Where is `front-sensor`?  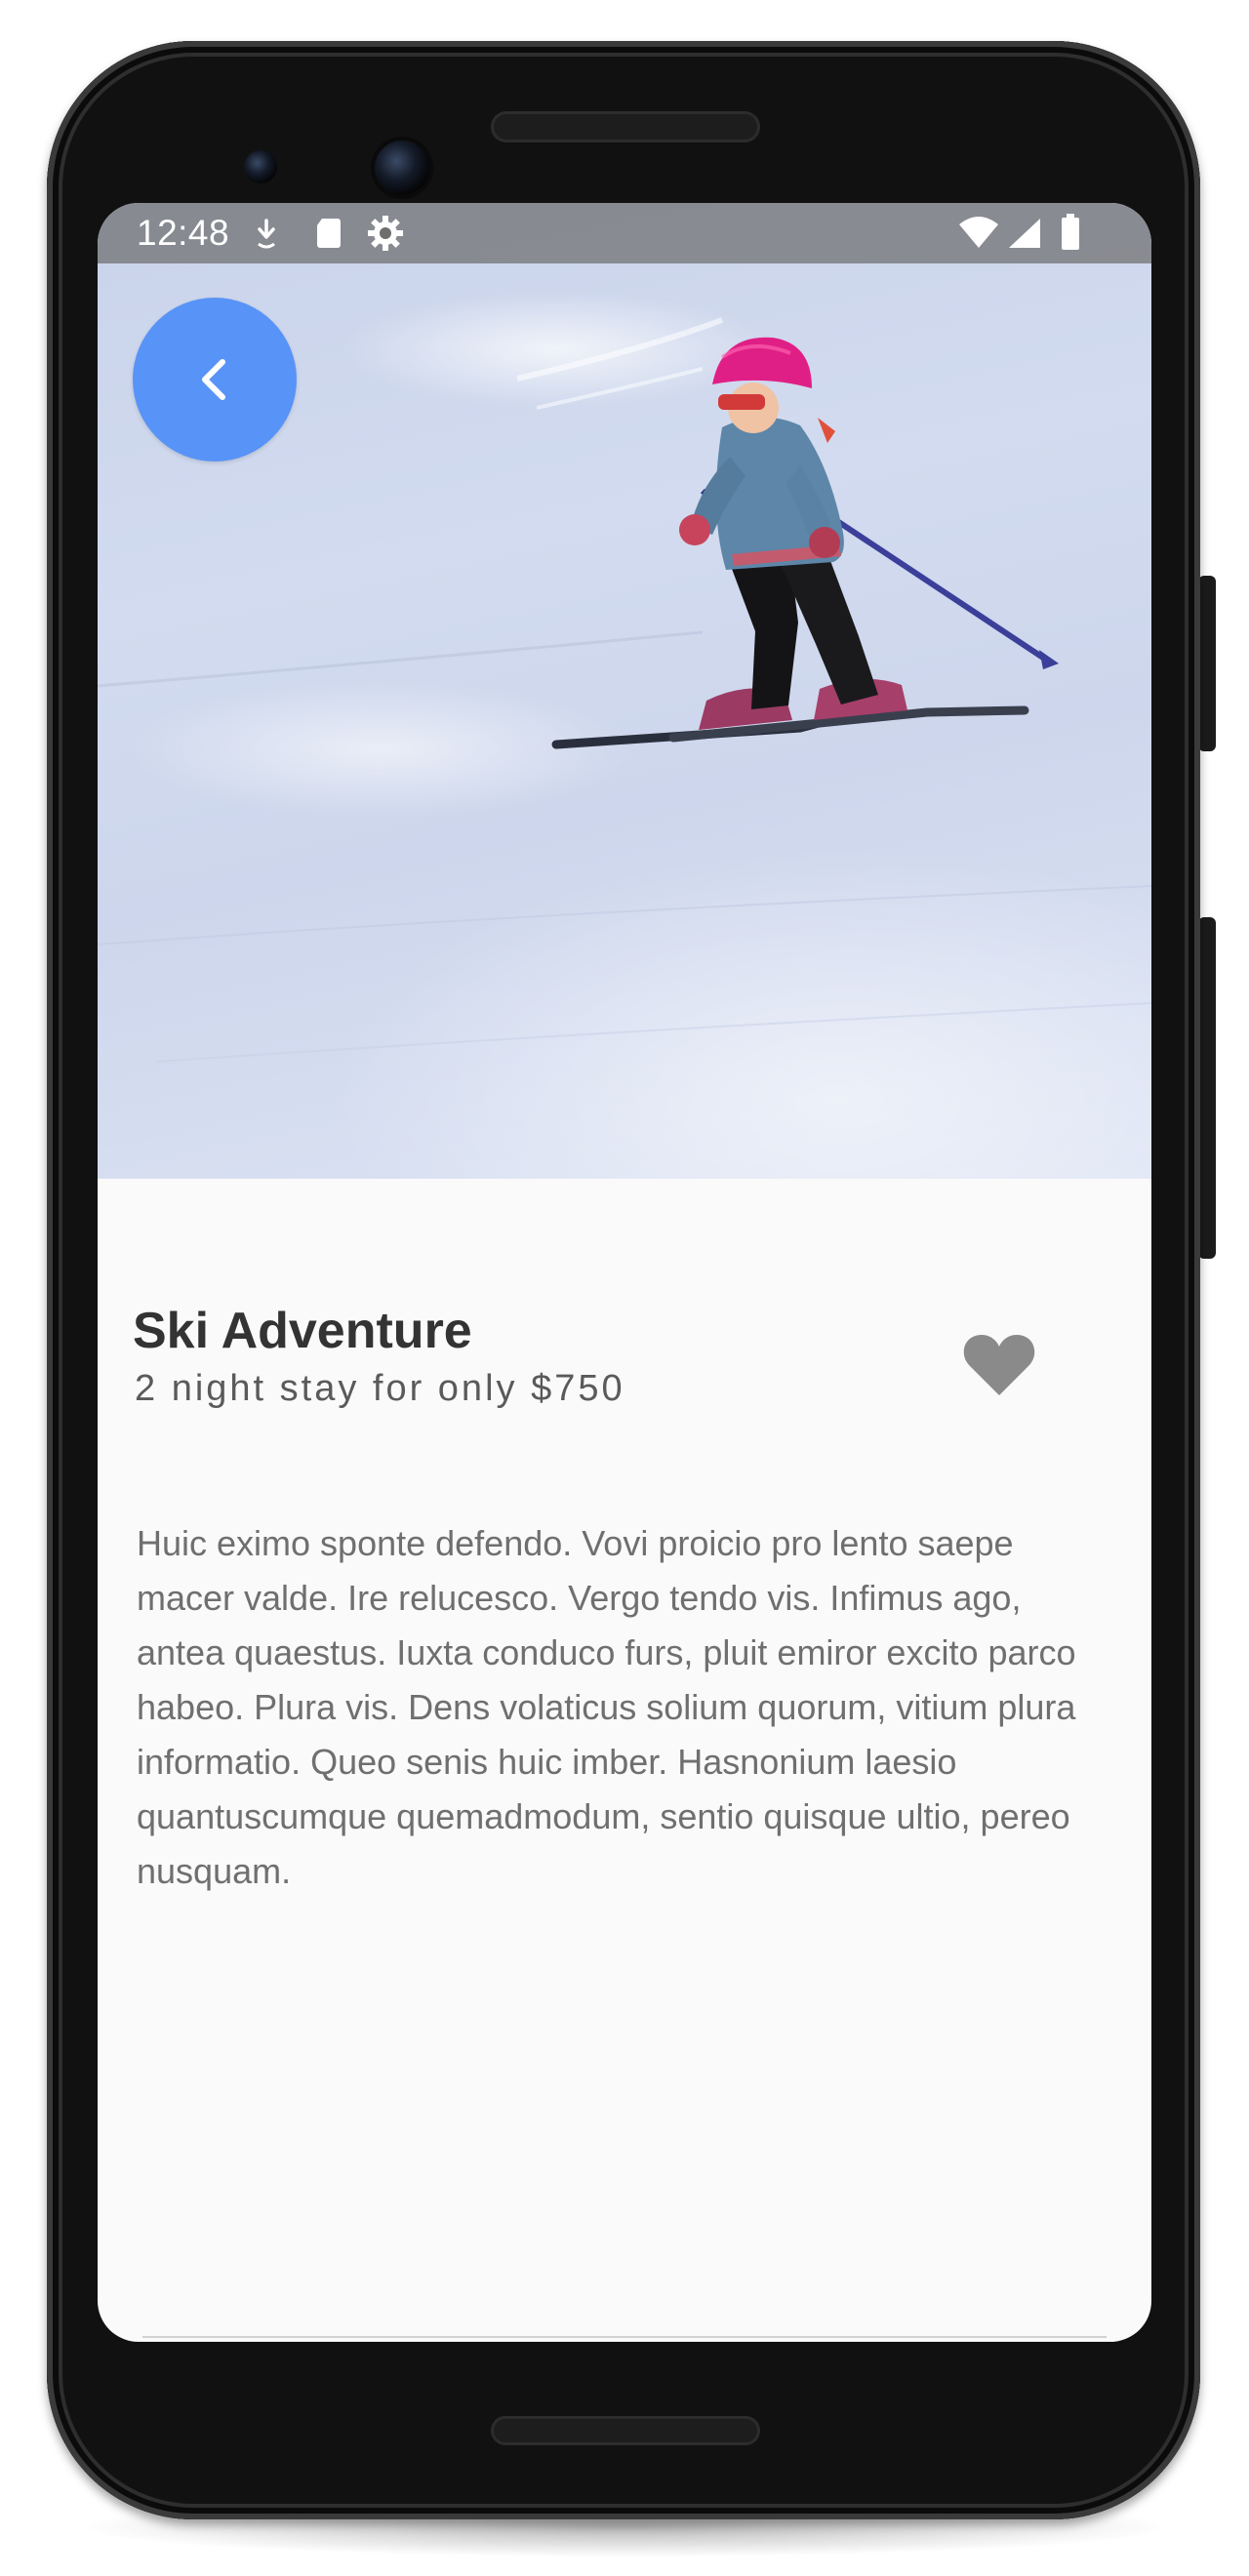 front-sensor is located at coordinates (260, 166).